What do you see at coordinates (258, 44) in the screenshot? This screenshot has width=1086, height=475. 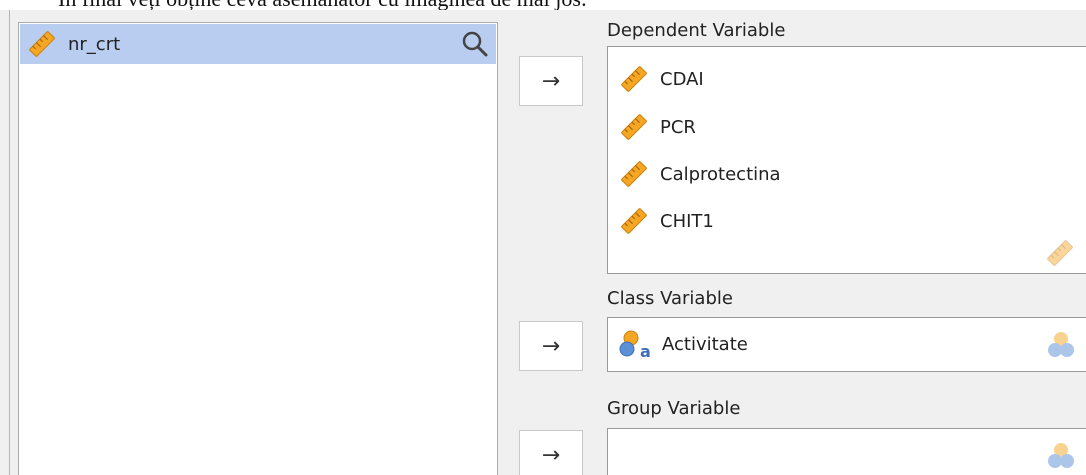 I see `variable-item: nr_crt` at bounding box center [258, 44].